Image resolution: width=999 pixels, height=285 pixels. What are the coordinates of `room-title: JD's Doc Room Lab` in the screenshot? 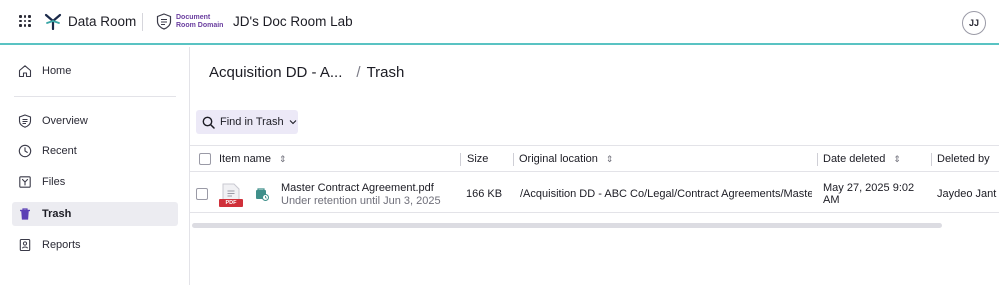 It's located at (293, 21).